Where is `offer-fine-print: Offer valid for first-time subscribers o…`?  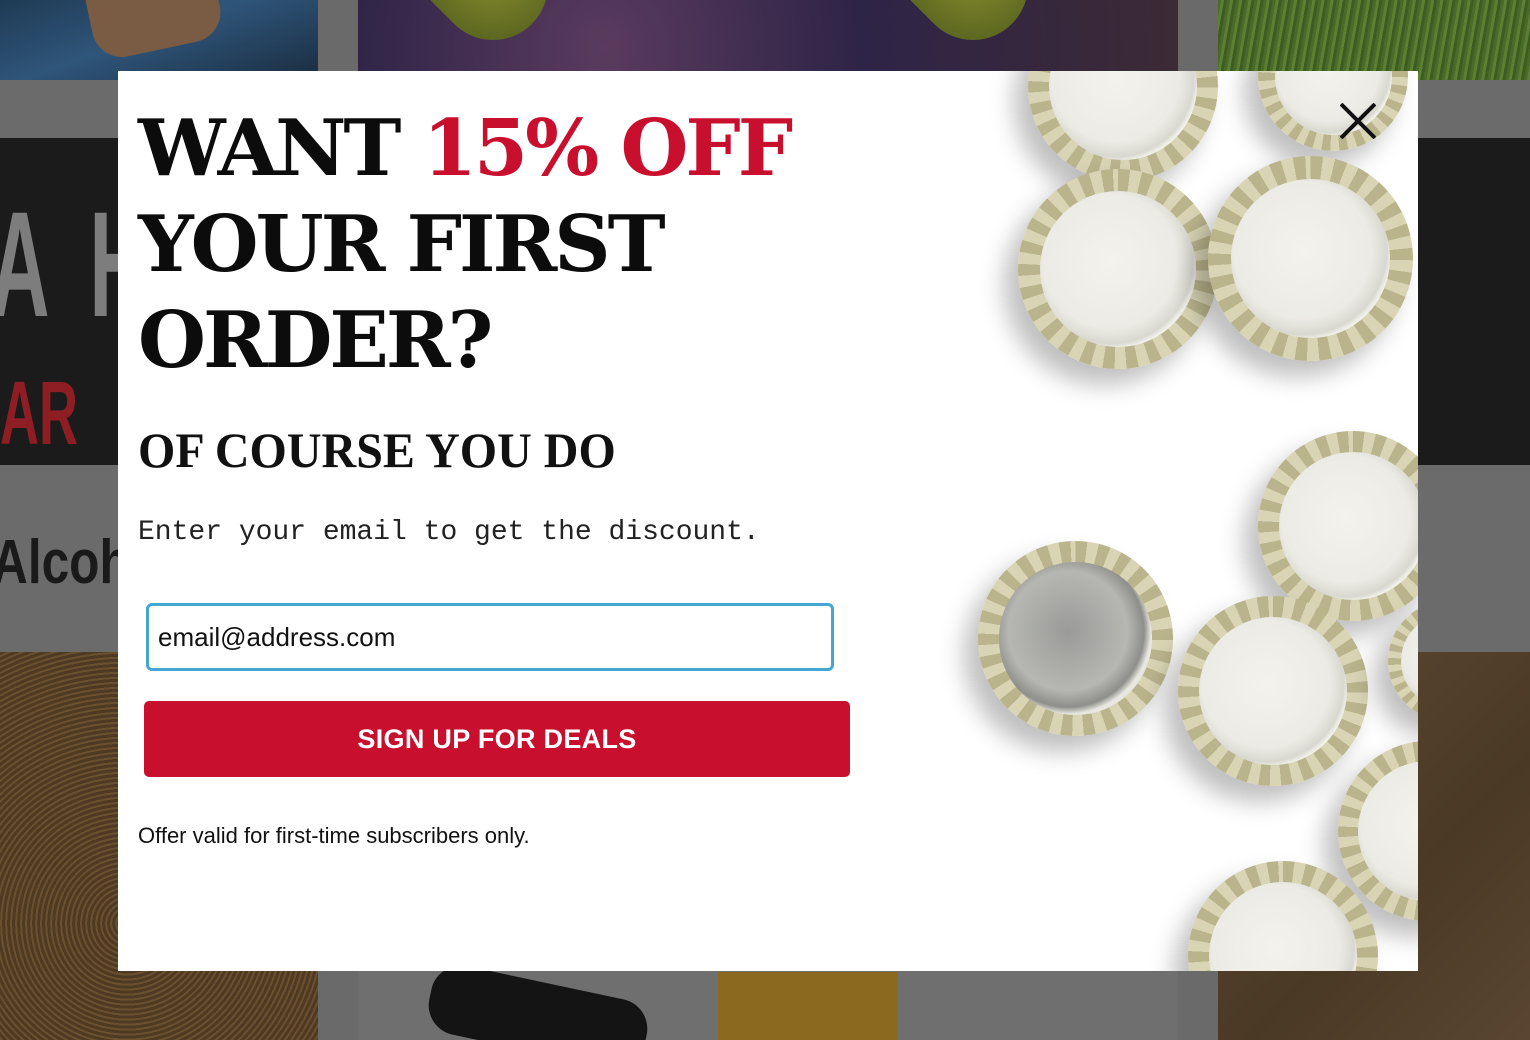 offer-fine-print: Offer valid for first-time subscribers o… is located at coordinates (334, 835).